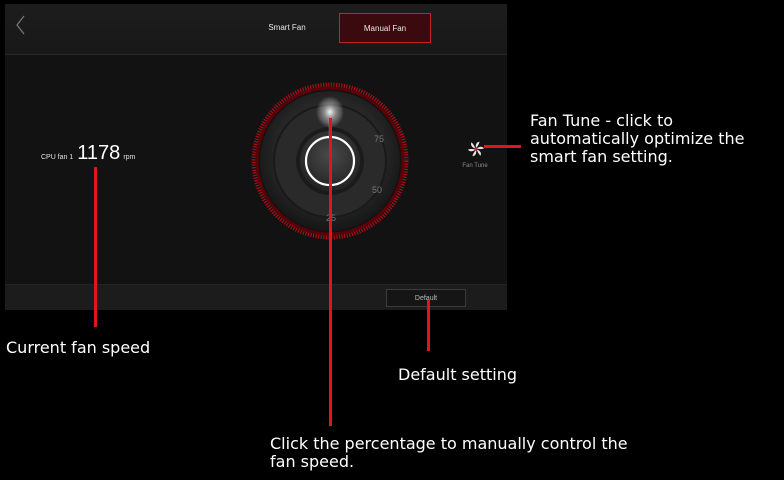 This screenshot has height=480, width=784. What do you see at coordinates (129, 157) in the screenshot?
I see `fan-speed-unit: rpm` at bounding box center [129, 157].